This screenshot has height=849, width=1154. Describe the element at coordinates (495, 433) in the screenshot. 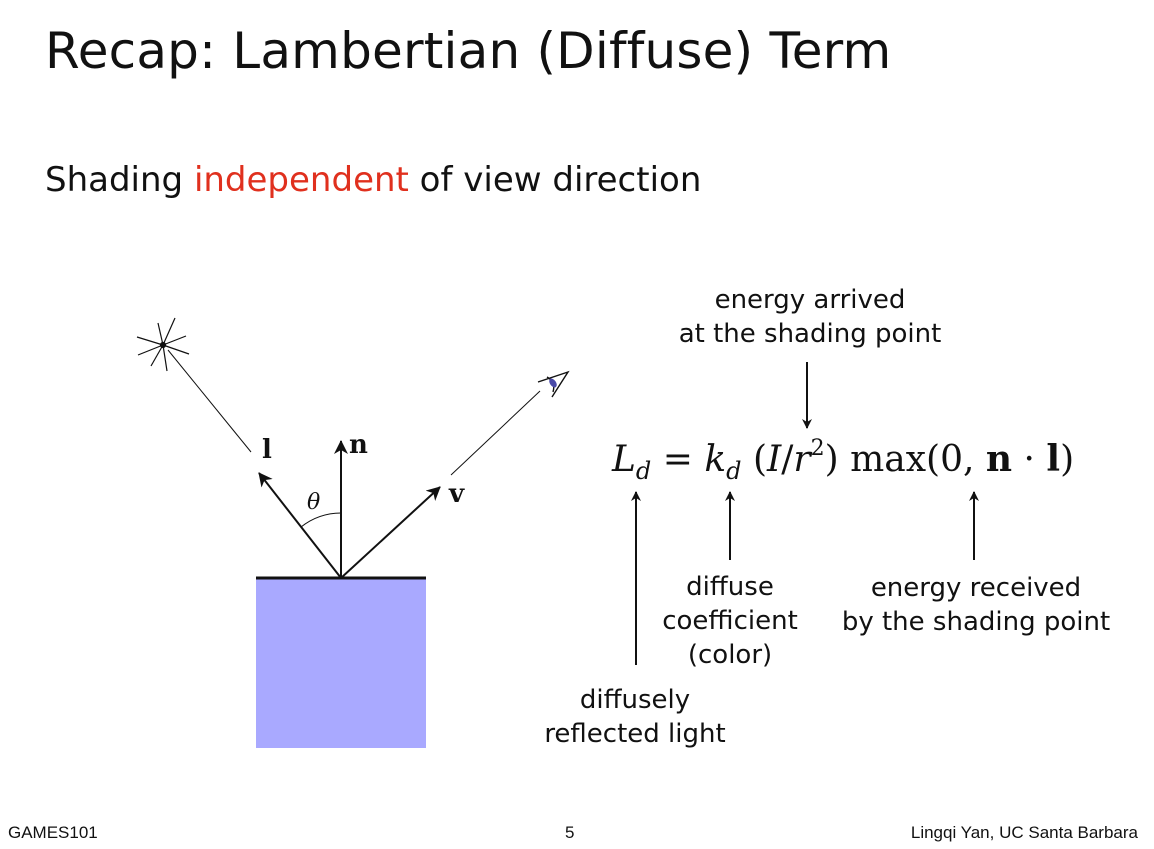

I see `view-ray` at that location.